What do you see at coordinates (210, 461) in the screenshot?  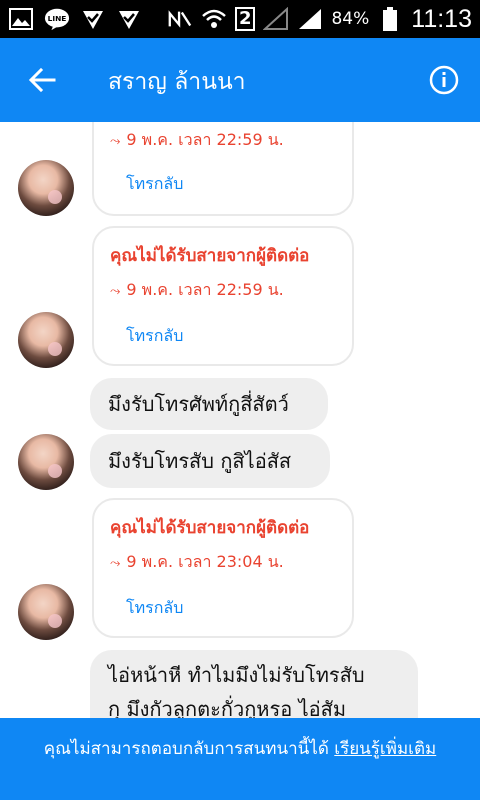 I see `message-bubble: มึงรับโทรสับ กูสิไอ่สัส` at bounding box center [210, 461].